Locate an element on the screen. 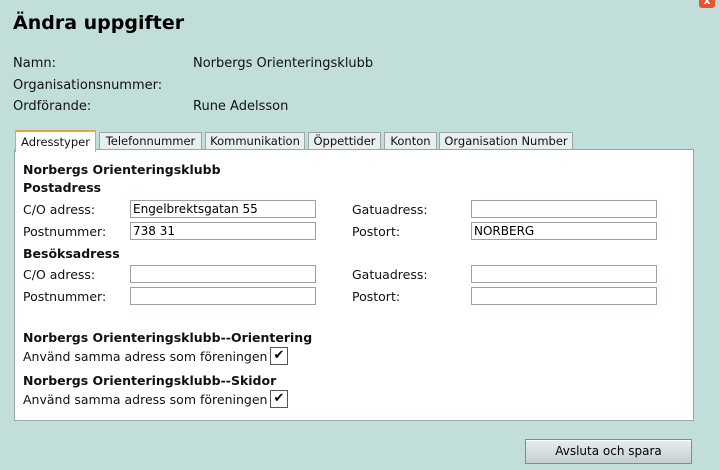 The width and height of the screenshot is (720, 470). visit-zip-input is located at coordinates (223, 296).